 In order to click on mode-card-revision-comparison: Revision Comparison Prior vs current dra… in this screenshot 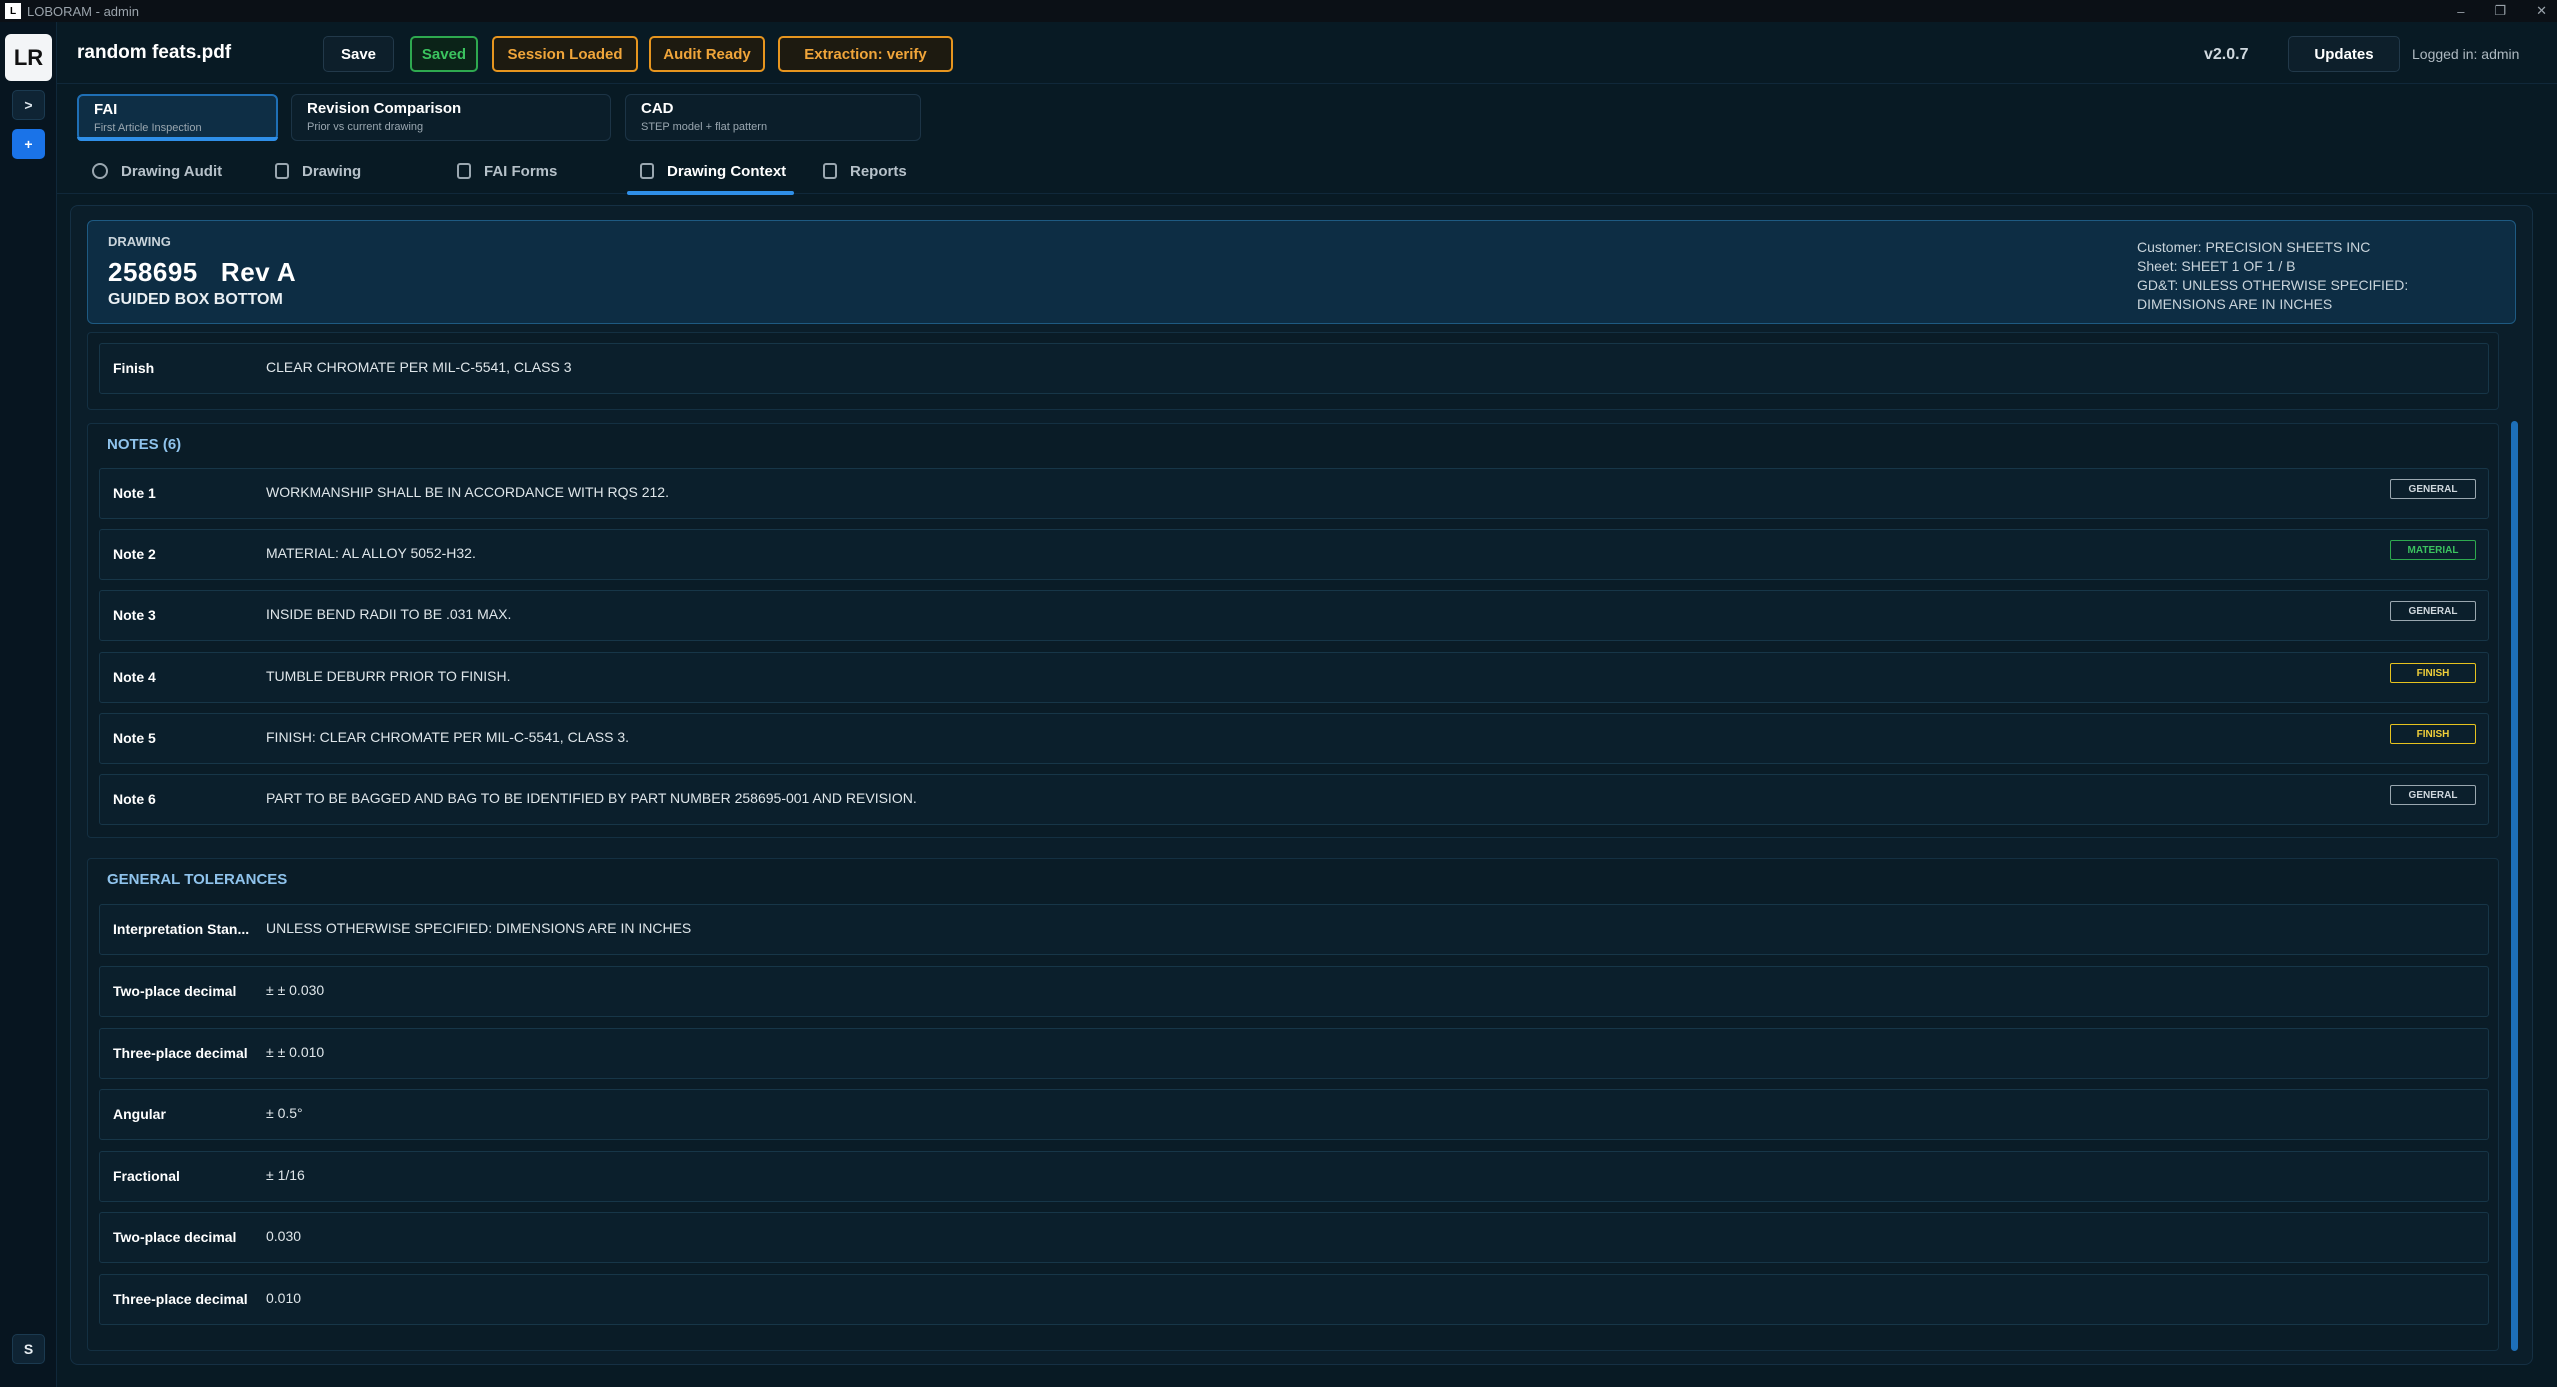, I will do `click(451, 117)`.